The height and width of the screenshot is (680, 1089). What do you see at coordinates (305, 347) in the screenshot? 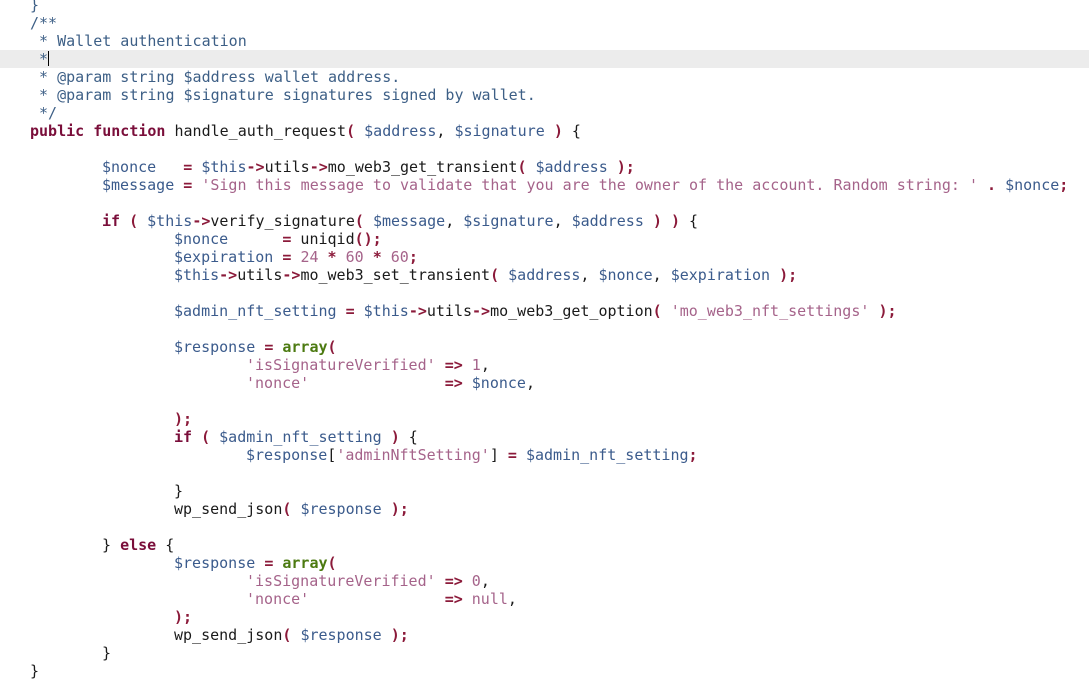
I see `code-token: array` at bounding box center [305, 347].